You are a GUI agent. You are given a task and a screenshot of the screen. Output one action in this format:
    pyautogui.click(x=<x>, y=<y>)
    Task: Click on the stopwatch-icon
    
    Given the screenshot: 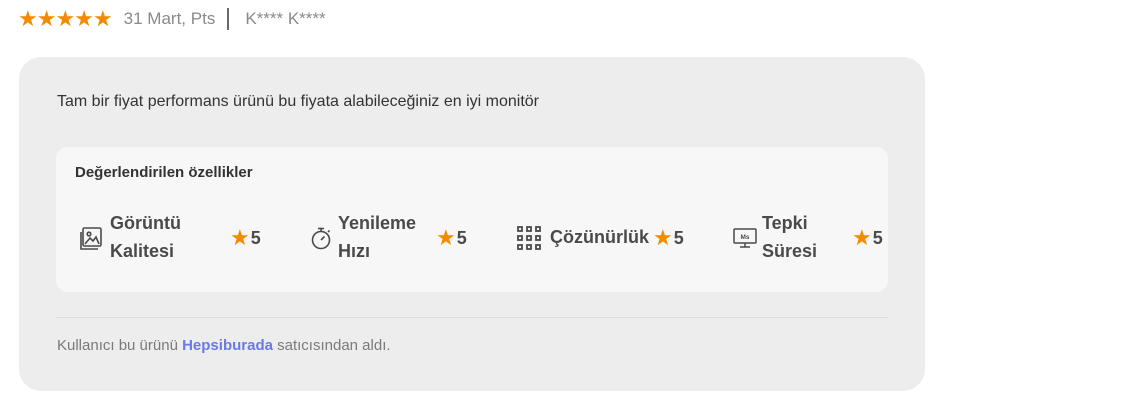 What is the action you would take?
    pyautogui.click(x=321, y=238)
    